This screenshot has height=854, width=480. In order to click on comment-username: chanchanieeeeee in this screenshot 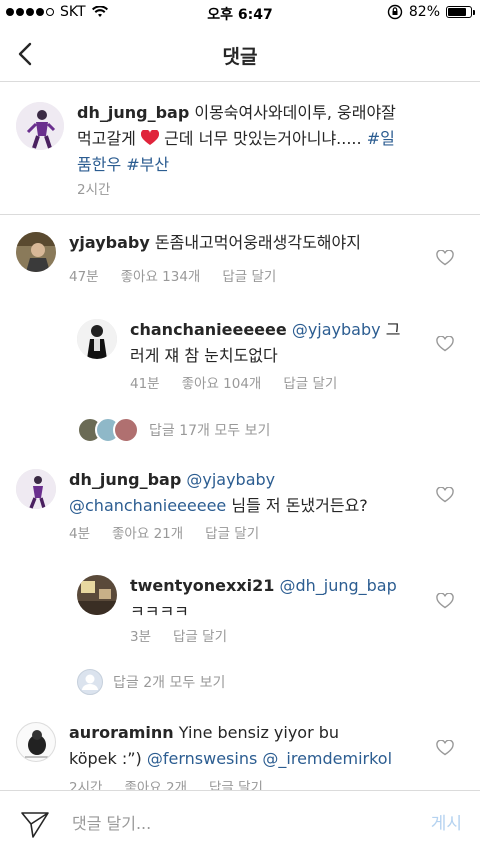, I will do `click(208, 329)`.